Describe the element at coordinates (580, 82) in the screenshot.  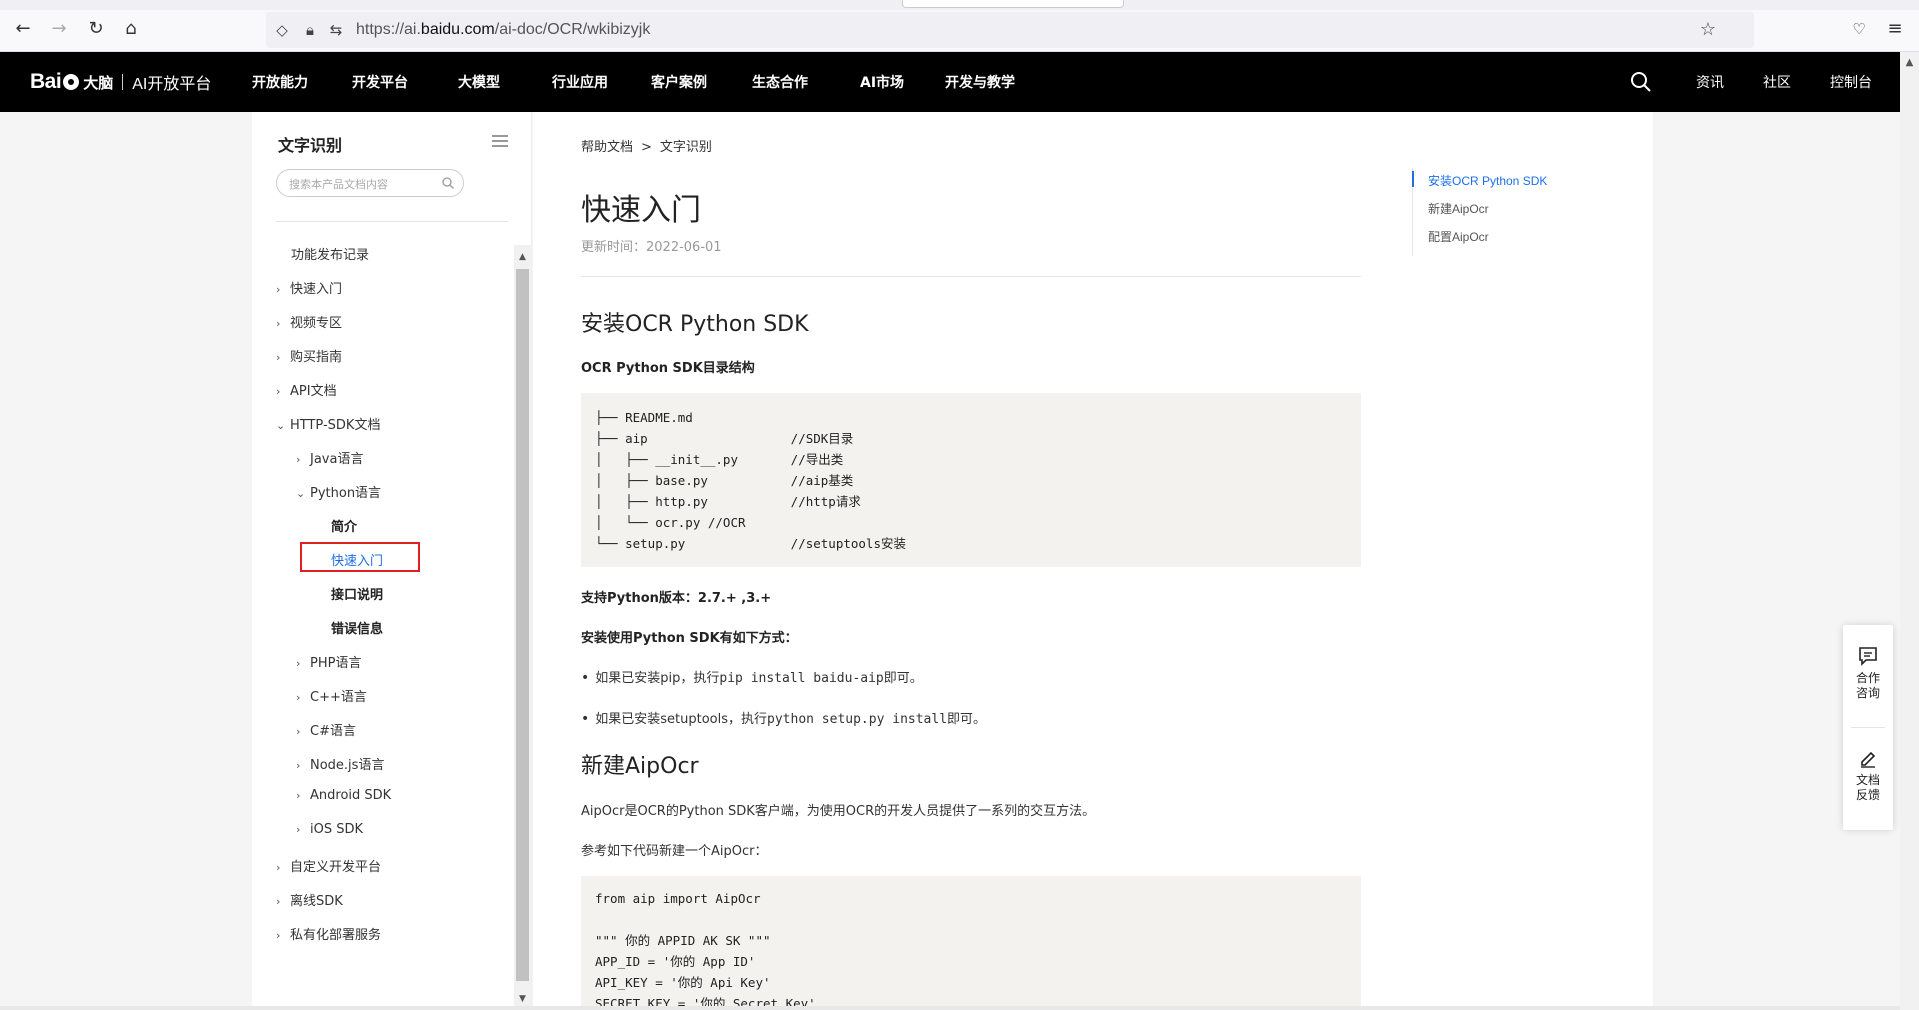
I see `nav-item-industry: 行业应用` at that location.